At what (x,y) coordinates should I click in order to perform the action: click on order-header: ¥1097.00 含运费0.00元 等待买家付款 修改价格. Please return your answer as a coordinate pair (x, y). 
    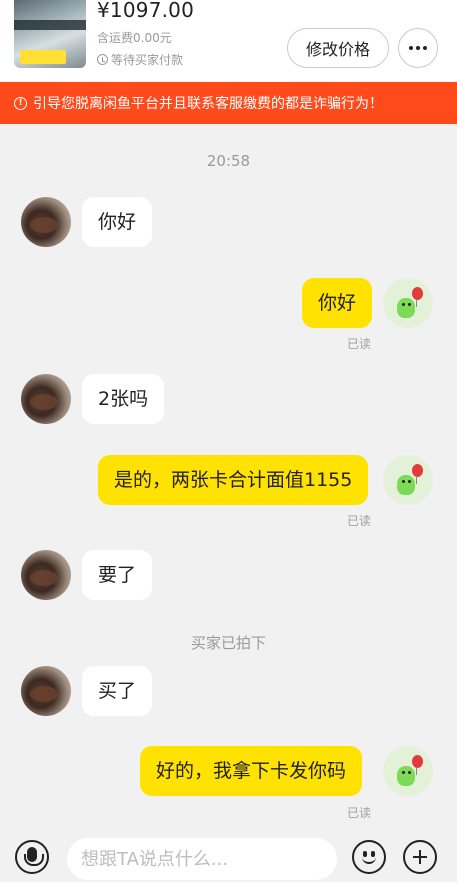
    Looking at the image, I should click on (228, 41).